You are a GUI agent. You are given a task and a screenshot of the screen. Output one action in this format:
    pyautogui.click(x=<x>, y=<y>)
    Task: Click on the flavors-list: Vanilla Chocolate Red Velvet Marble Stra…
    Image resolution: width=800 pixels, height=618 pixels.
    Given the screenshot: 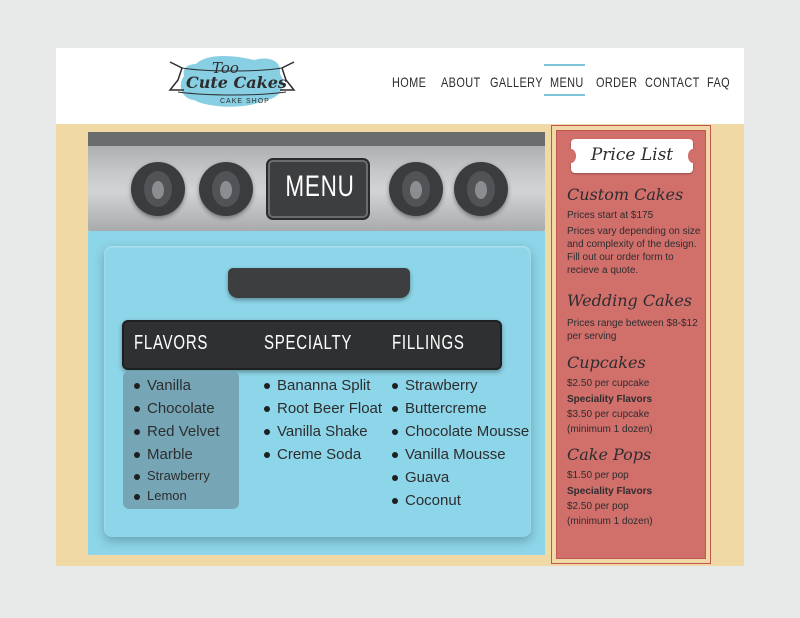 What is the action you would take?
    pyautogui.click(x=176, y=440)
    